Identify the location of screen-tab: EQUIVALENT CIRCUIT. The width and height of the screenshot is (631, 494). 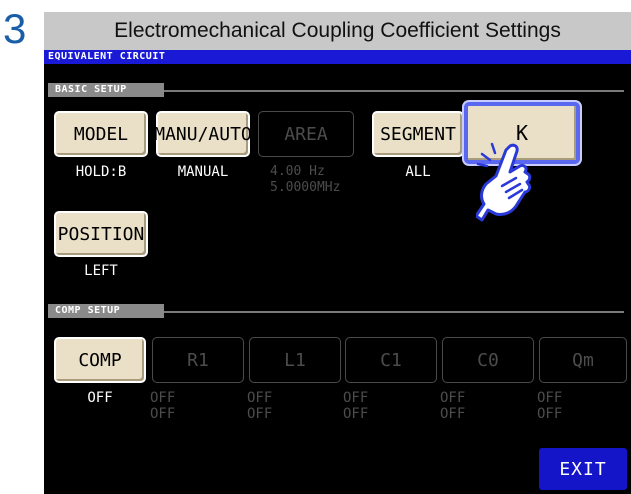
(337, 57).